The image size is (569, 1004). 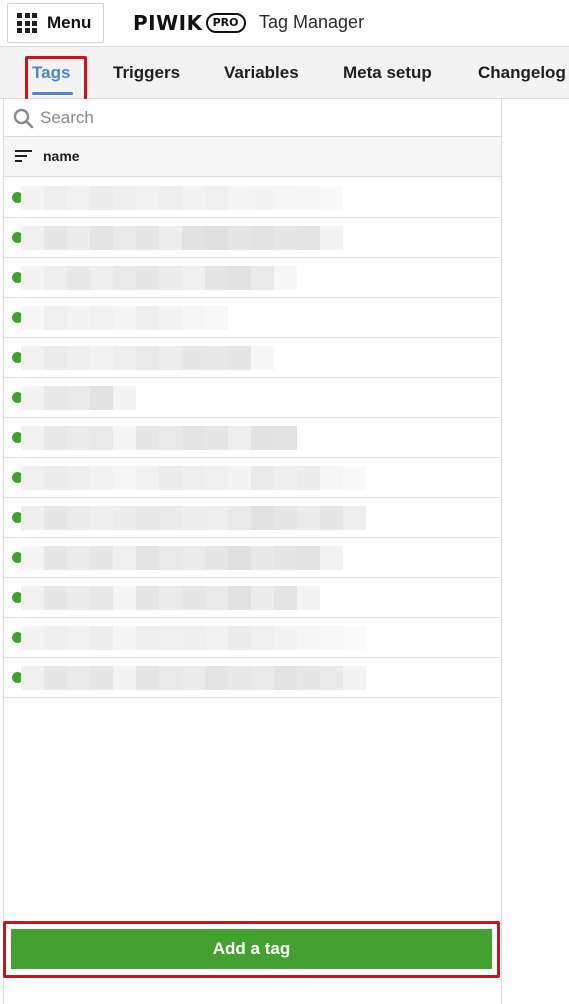 I want to click on tab-meta-setup: Meta setup, so click(x=387, y=73).